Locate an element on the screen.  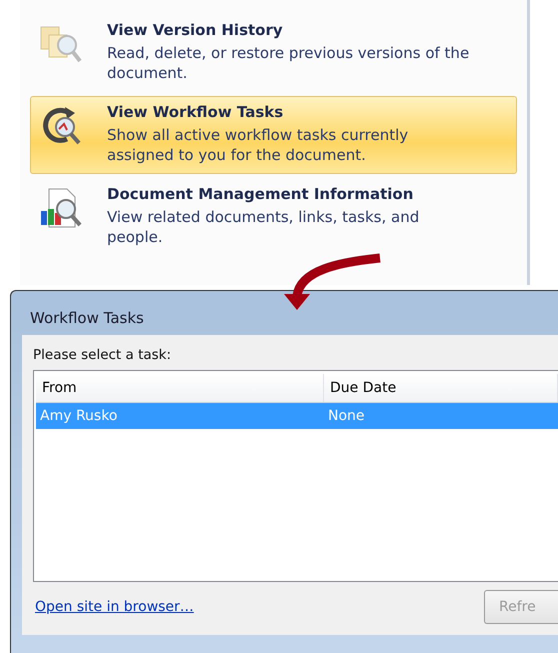
menu-item: View Version History Read, delete, or restore previous versions of the document. is located at coordinates (273, 53).